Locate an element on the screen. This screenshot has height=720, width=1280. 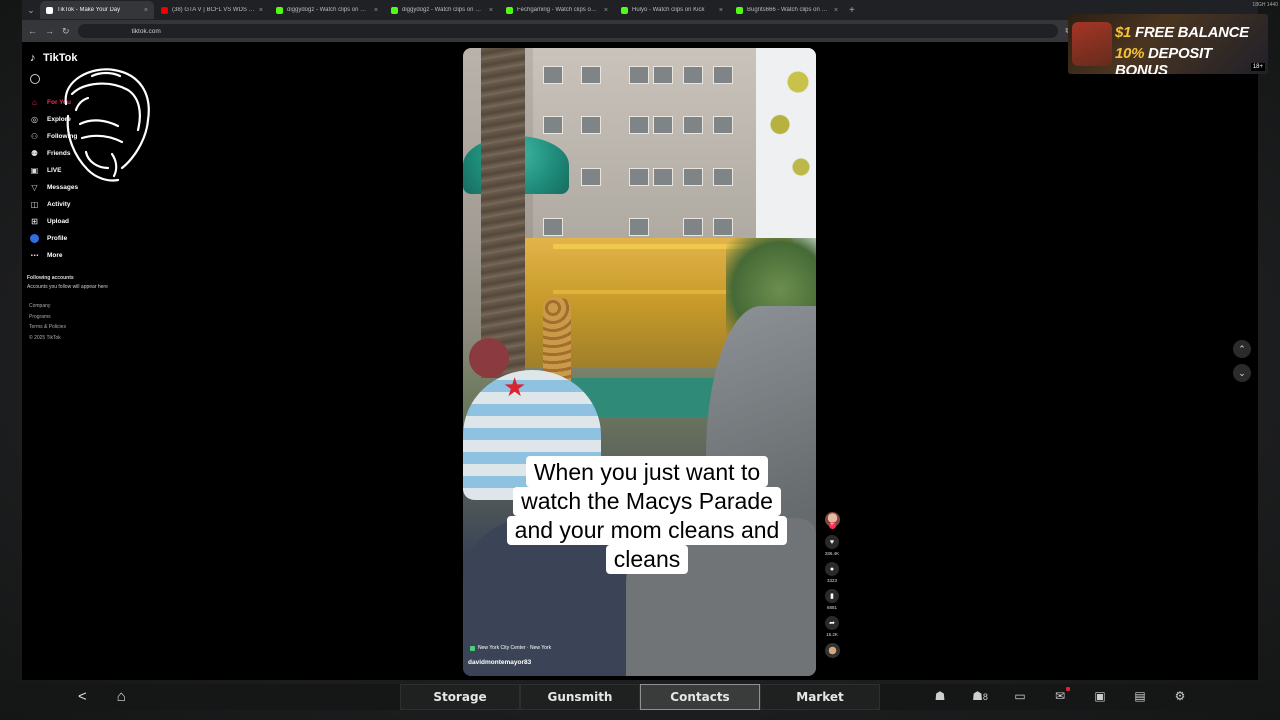
save-count: 6881 is located at coordinates (831, 607).